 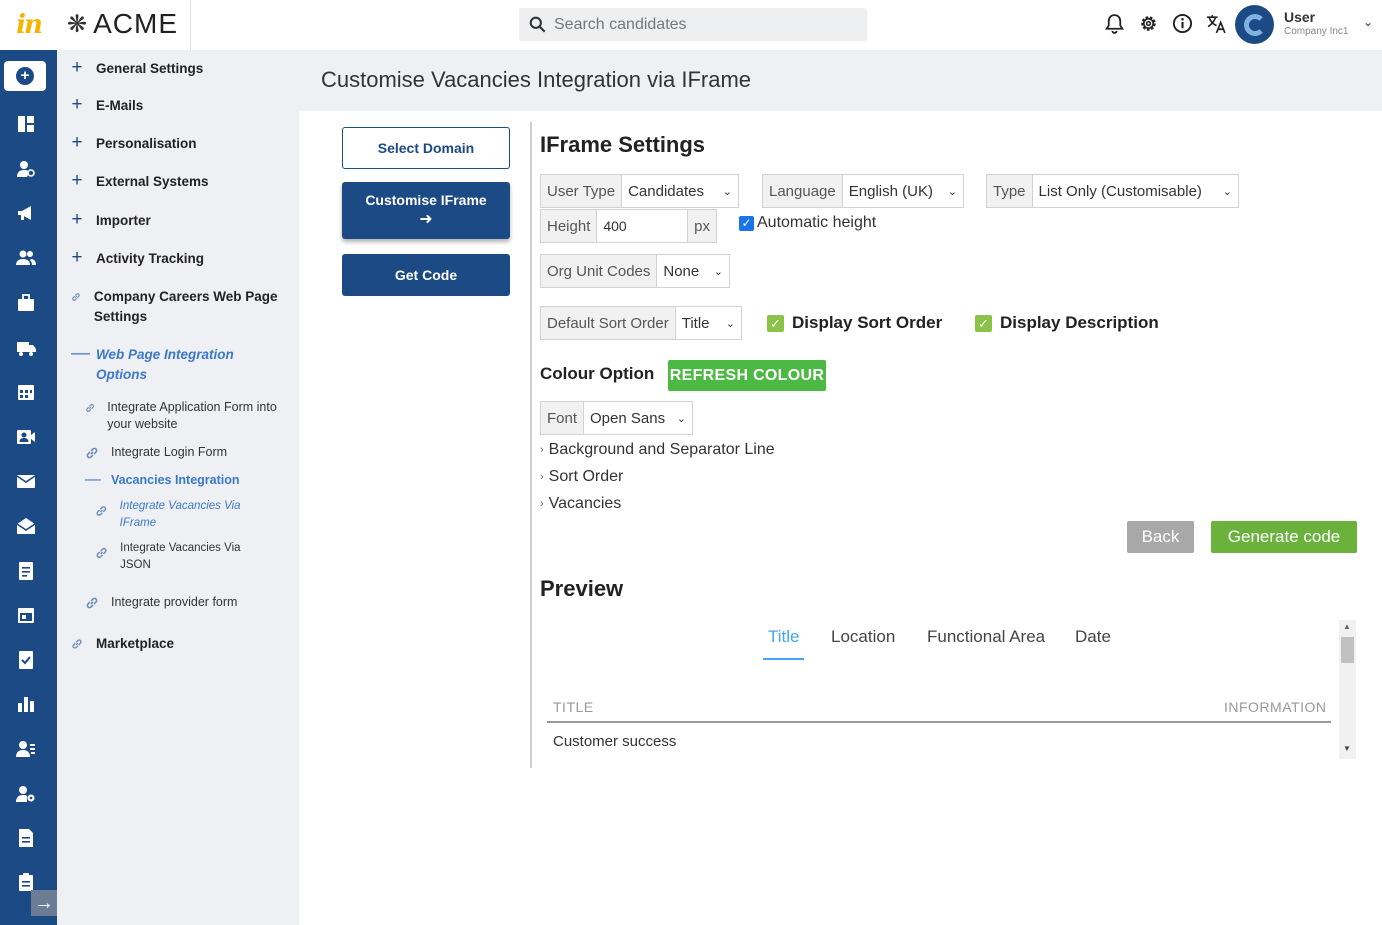 What do you see at coordinates (190, 25) in the screenshot?
I see `brand-divider` at bounding box center [190, 25].